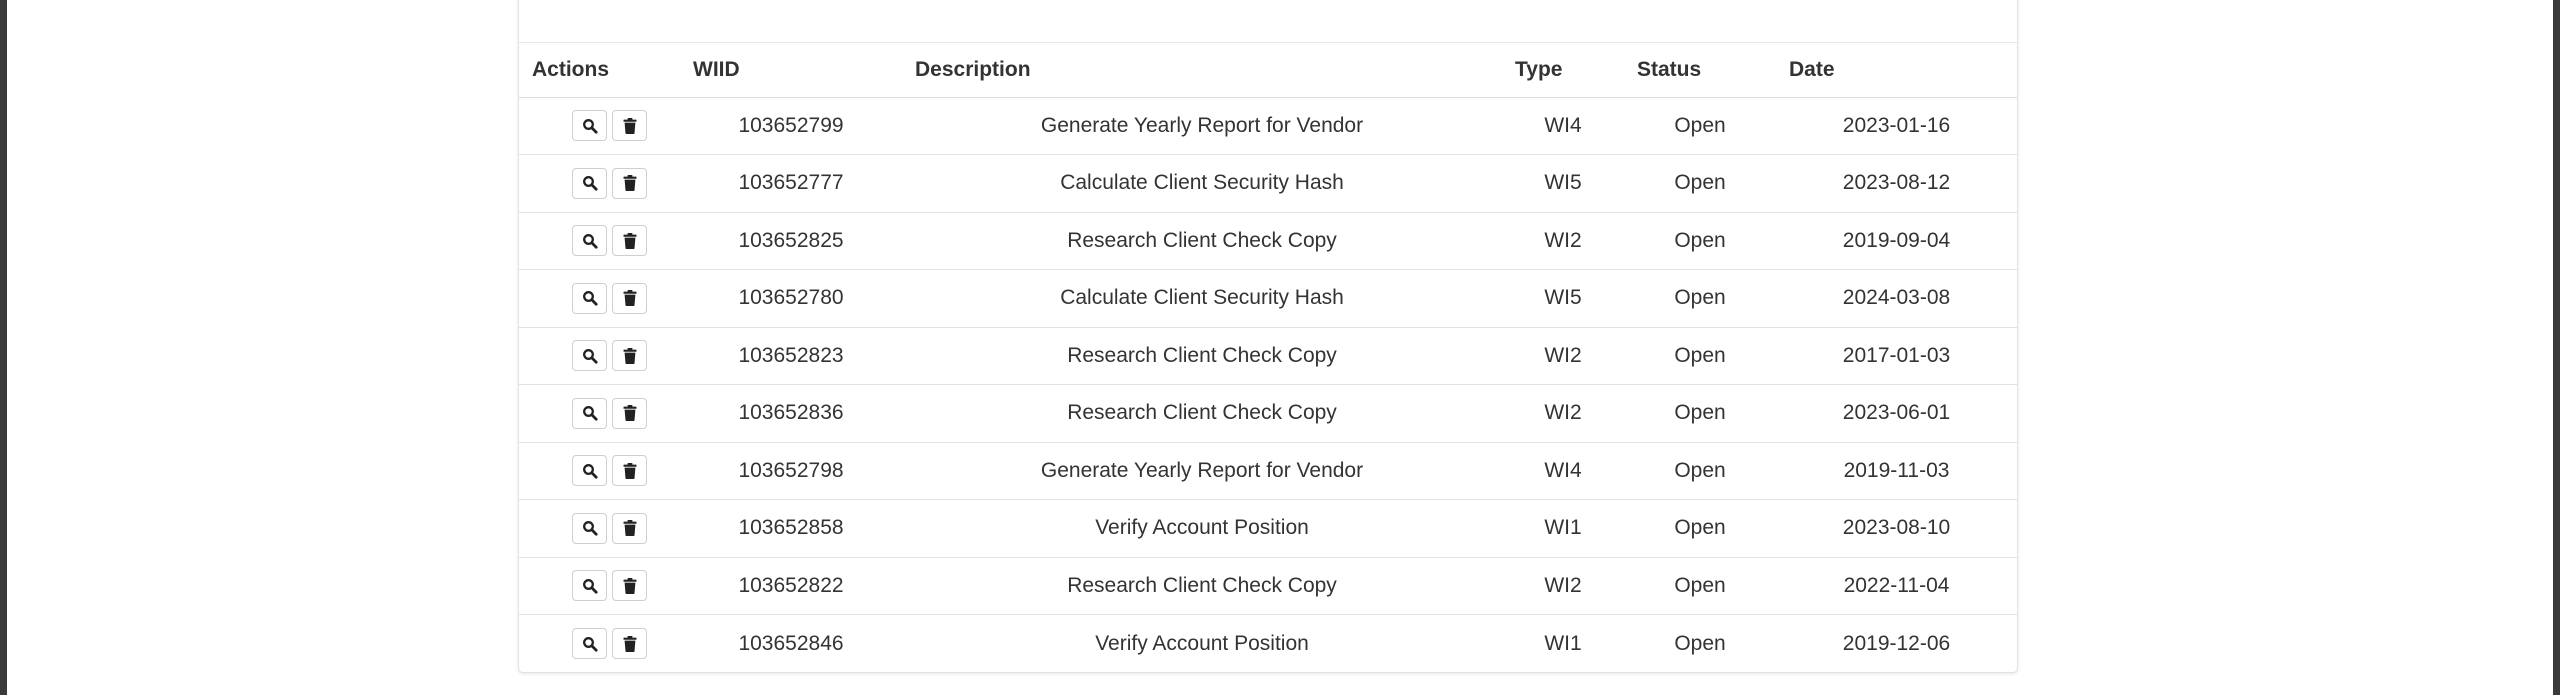 The width and height of the screenshot is (2560, 695). I want to click on column-header-status: Status, so click(1700, 70).